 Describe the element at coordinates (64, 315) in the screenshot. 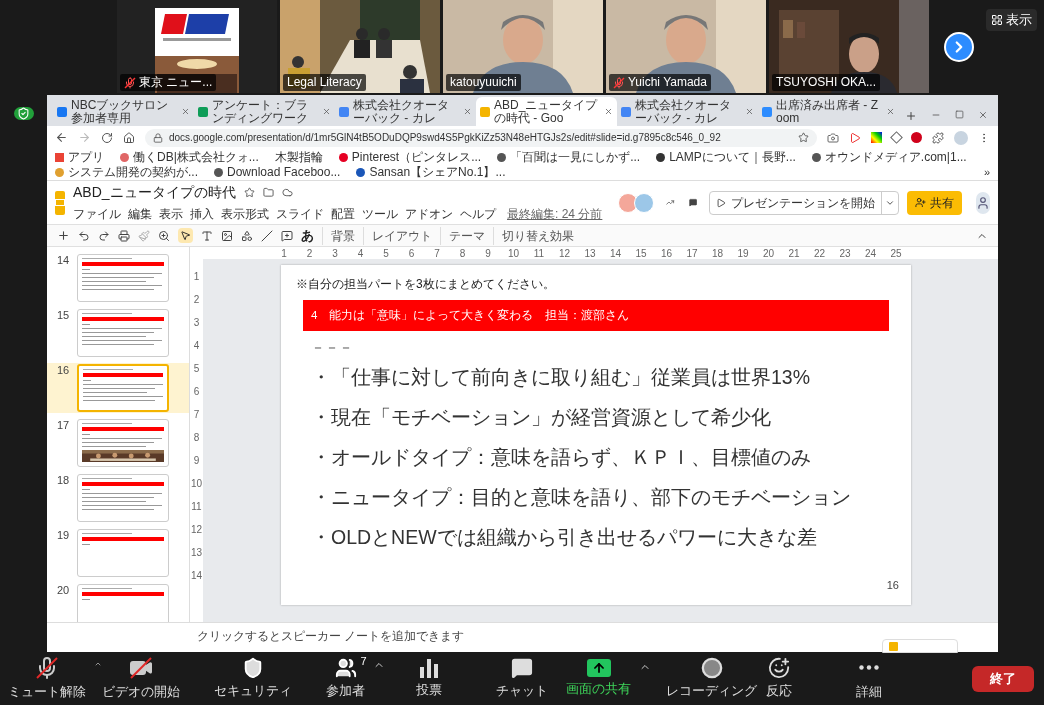

I see `slide-number: 15` at that location.